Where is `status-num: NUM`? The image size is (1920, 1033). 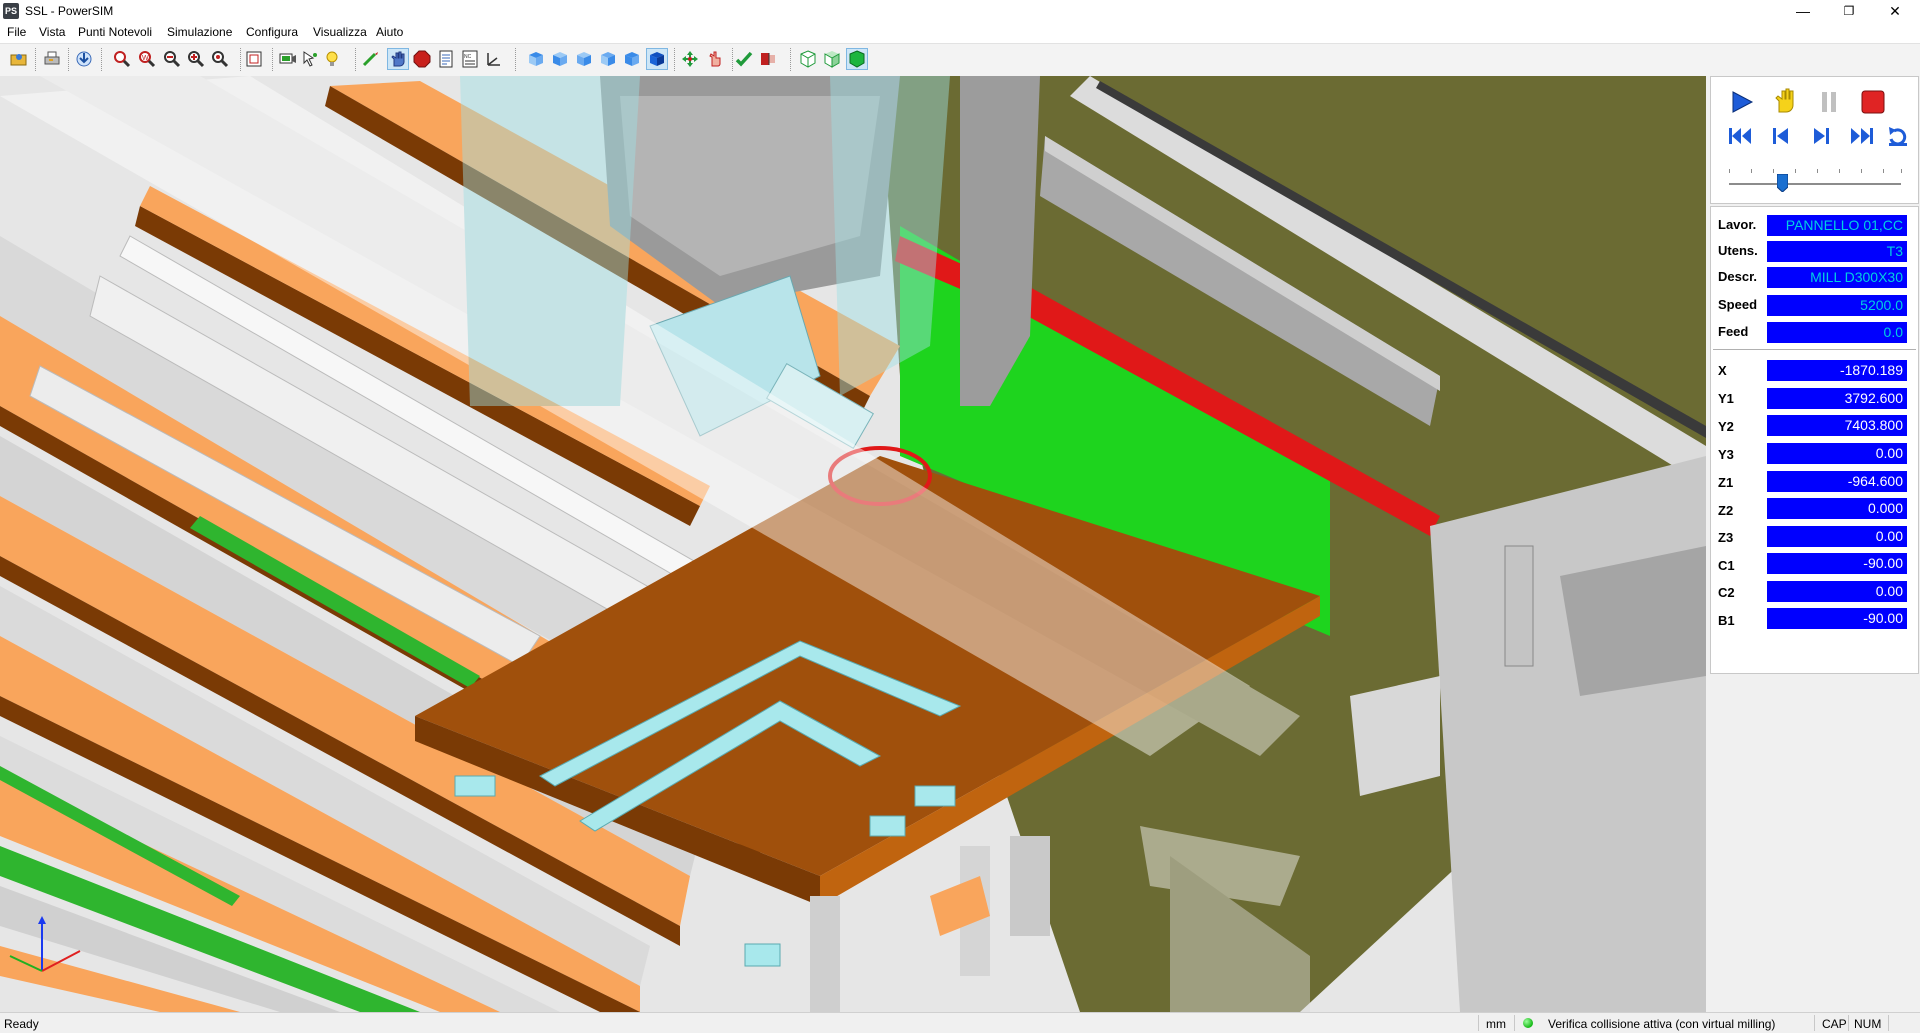
status-num: NUM is located at coordinates (1868, 1024).